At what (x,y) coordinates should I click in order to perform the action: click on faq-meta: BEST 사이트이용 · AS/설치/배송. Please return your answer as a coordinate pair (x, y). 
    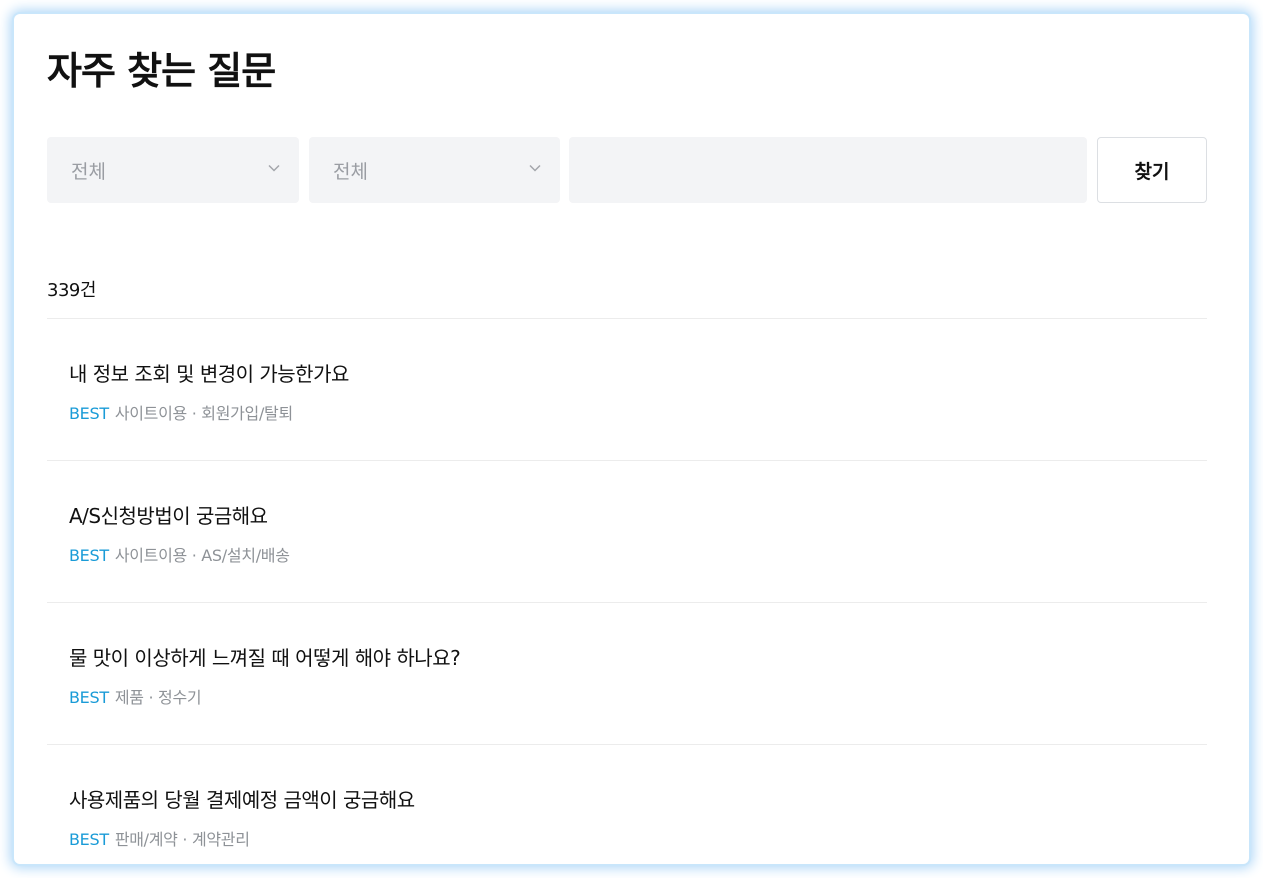
    Looking at the image, I should click on (179, 554).